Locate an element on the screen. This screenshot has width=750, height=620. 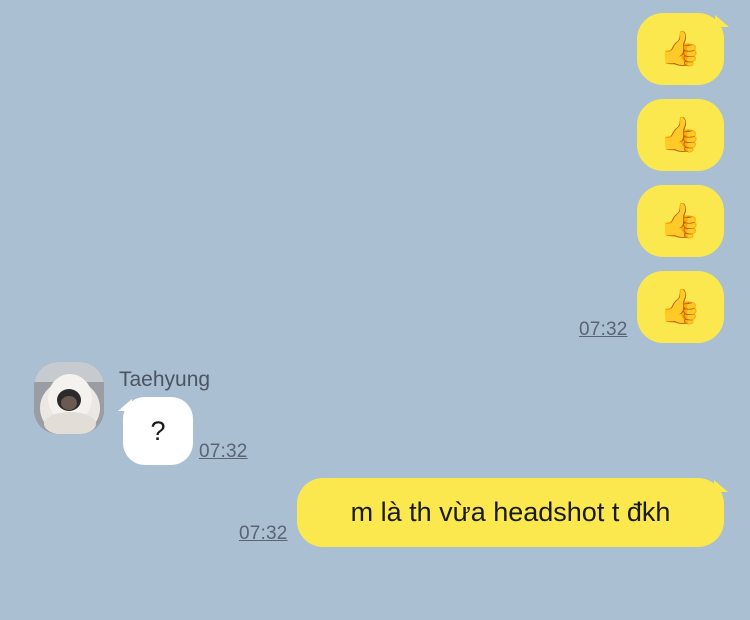
incoming-message-bubble: ? is located at coordinates (158, 431).